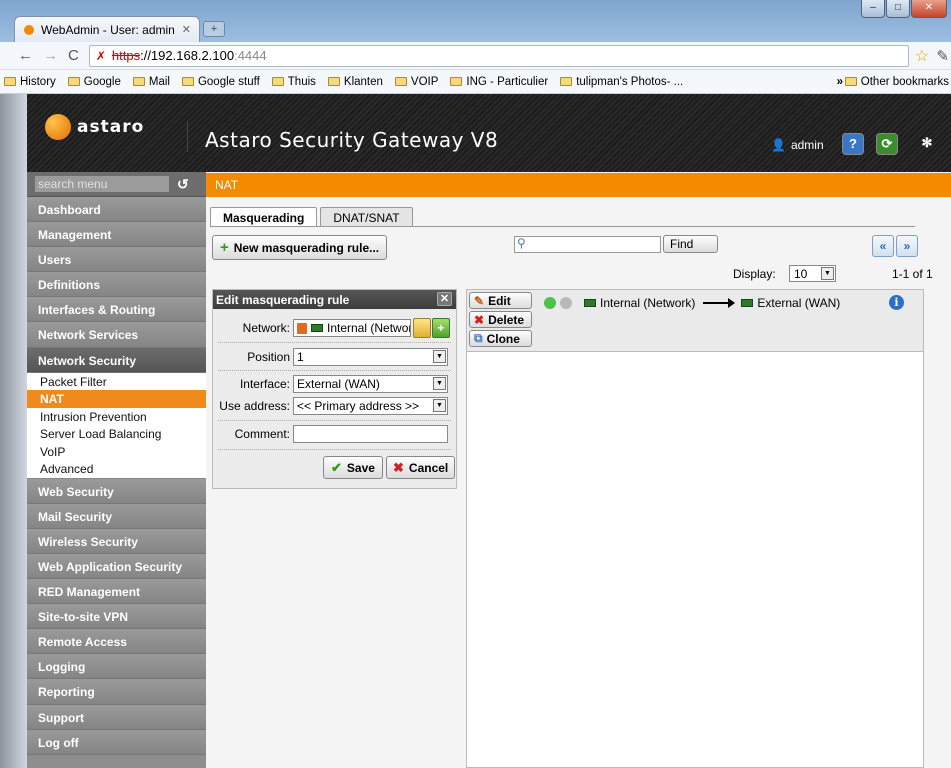 The height and width of the screenshot is (768, 951). Describe the element at coordinates (444, 299) in the screenshot. I see `close-panel-icon: ✕` at that location.